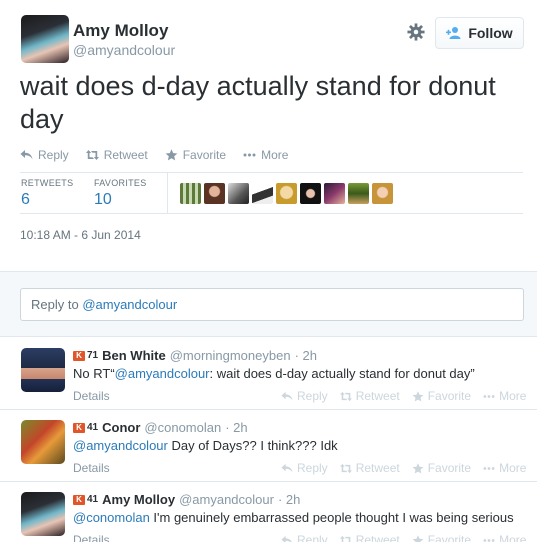 The image size is (537, 542). What do you see at coordinates (490, 33) in the screenshot?
I see `follow-label: Follow` at bounding box center [490, 33].